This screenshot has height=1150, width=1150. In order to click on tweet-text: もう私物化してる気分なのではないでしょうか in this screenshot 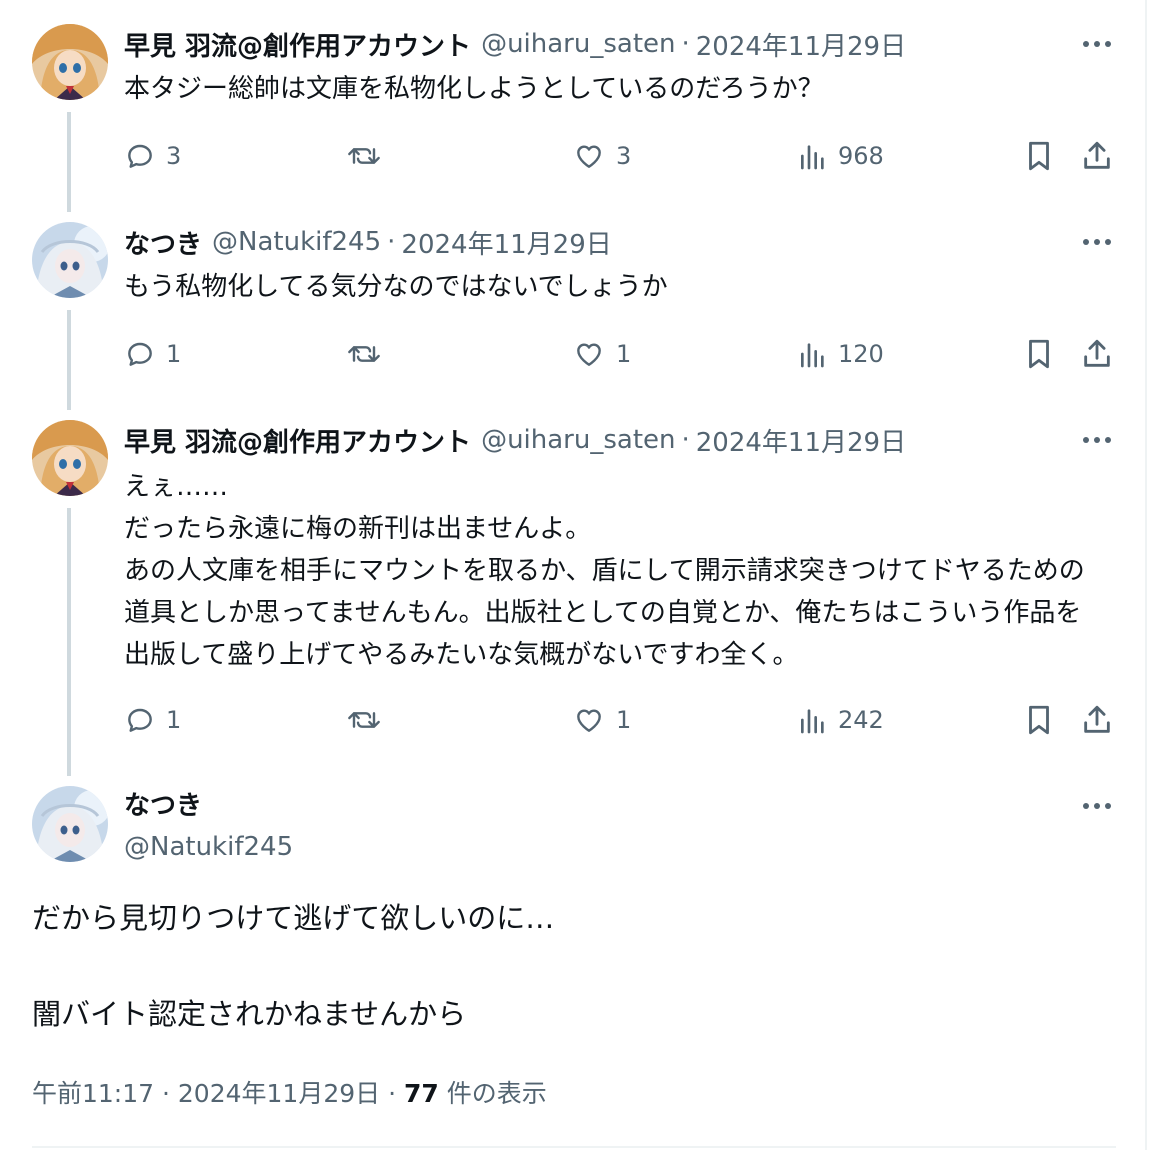, I will do `click(624, 287)`.